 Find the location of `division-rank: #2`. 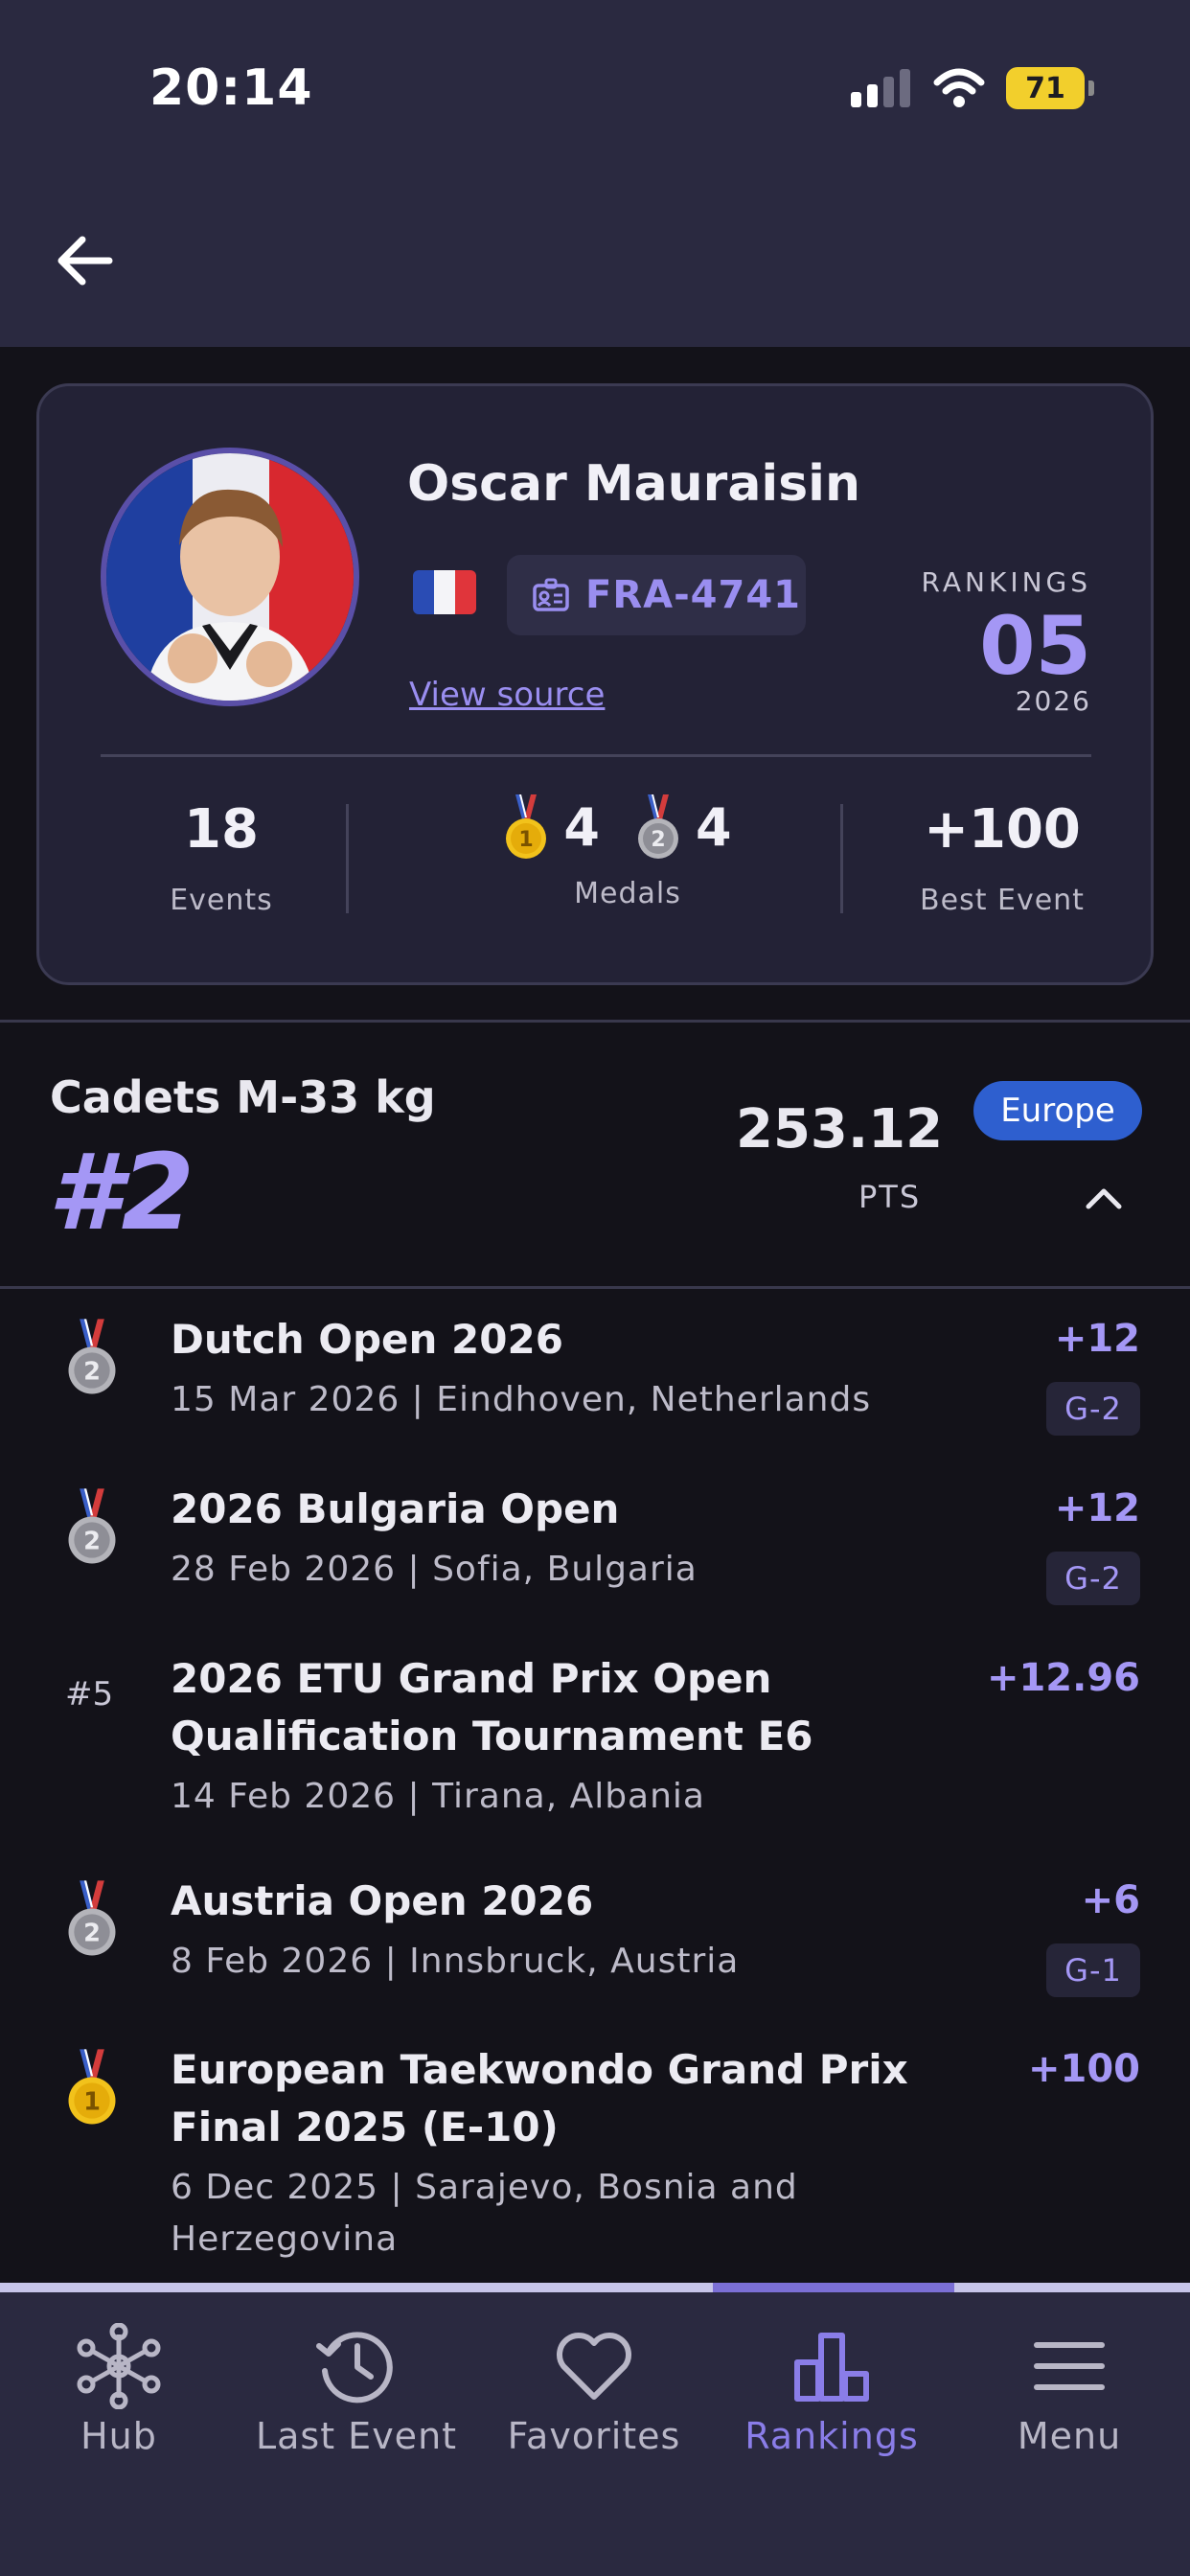

division-rank: #2 is located at coordinates (122, 1192).